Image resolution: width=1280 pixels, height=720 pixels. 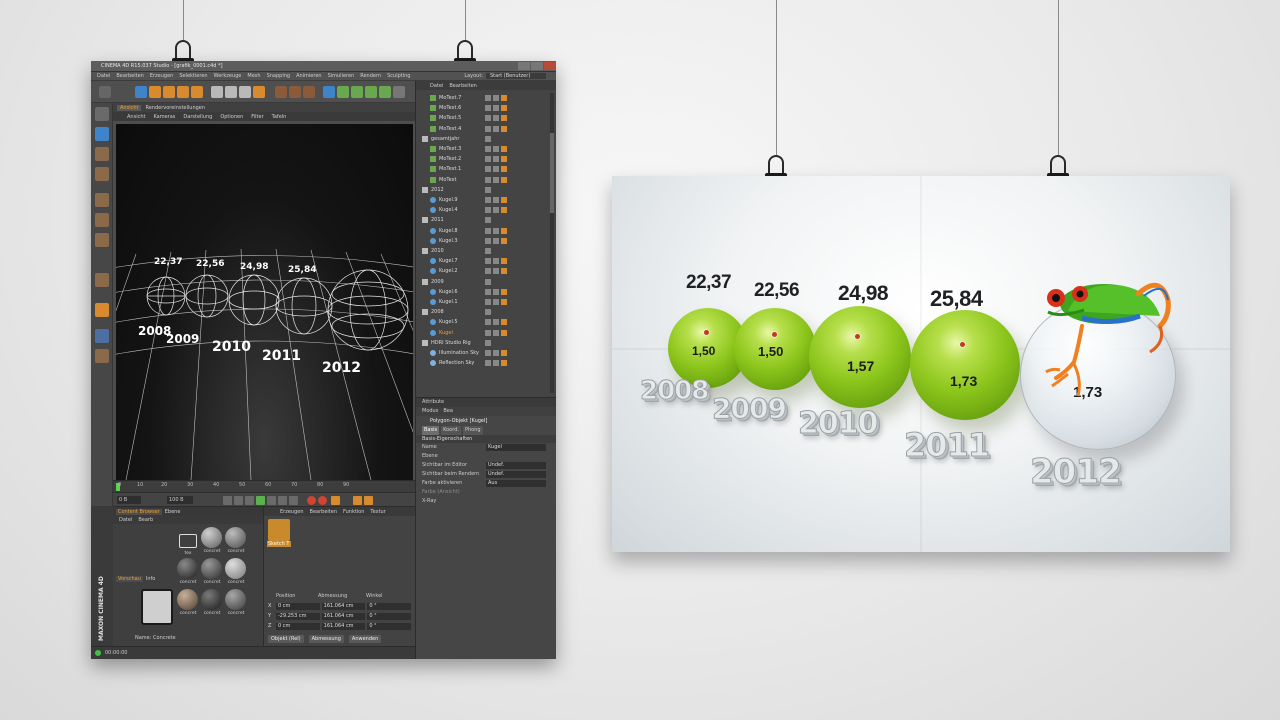 What do you see at coordinates (481, 271) in the screenshot?
I see `object-row: Kugel.2` at bounding box center [481, 271].